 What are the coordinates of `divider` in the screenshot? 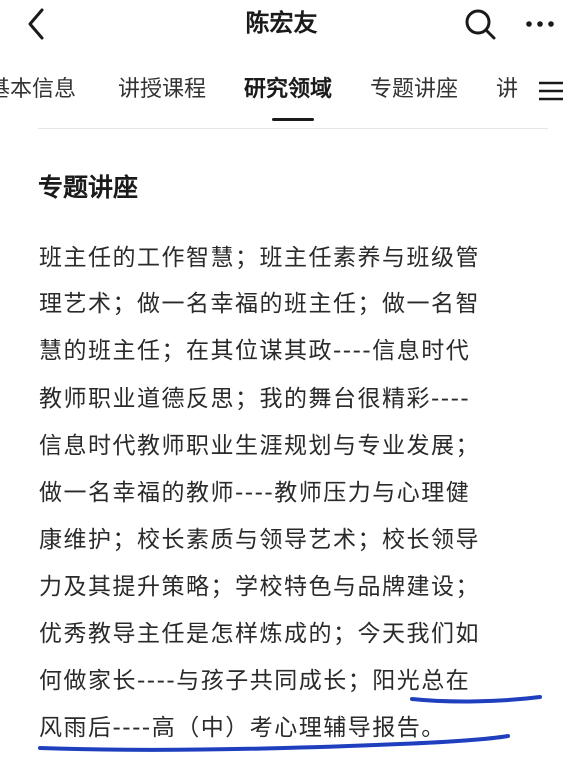 It's located at (293, 128).